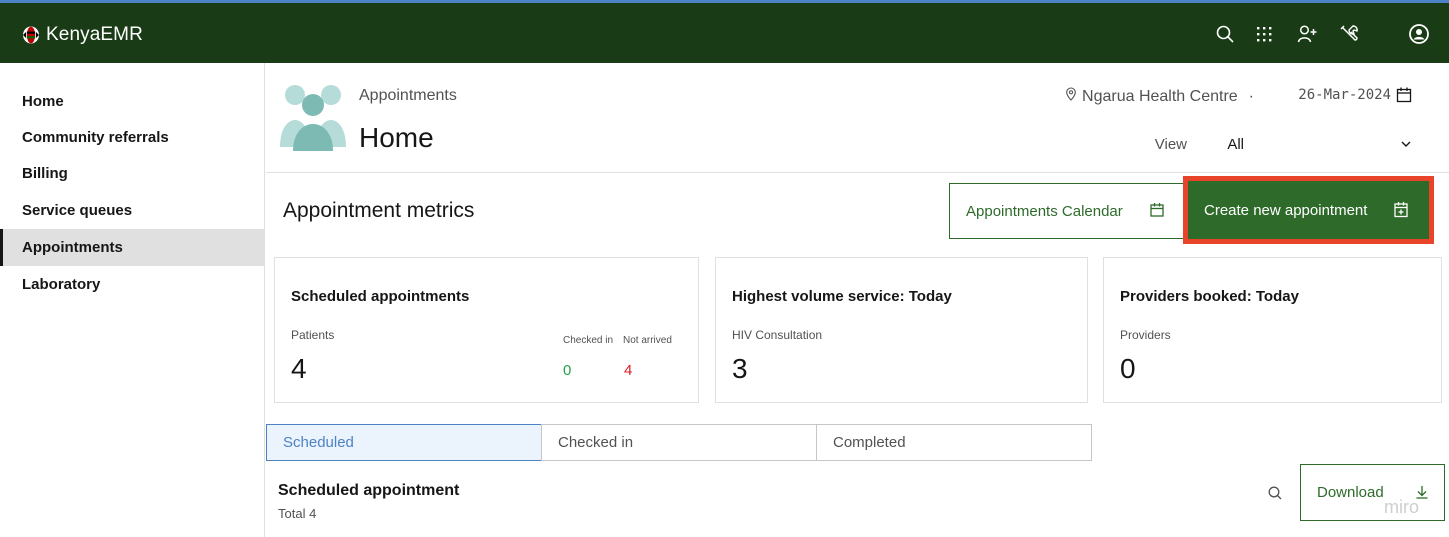 The height and width of the screenshot is (537, 1449). I want to click on create-new-appointment-button: Create new appointment, so click(1308, 210).